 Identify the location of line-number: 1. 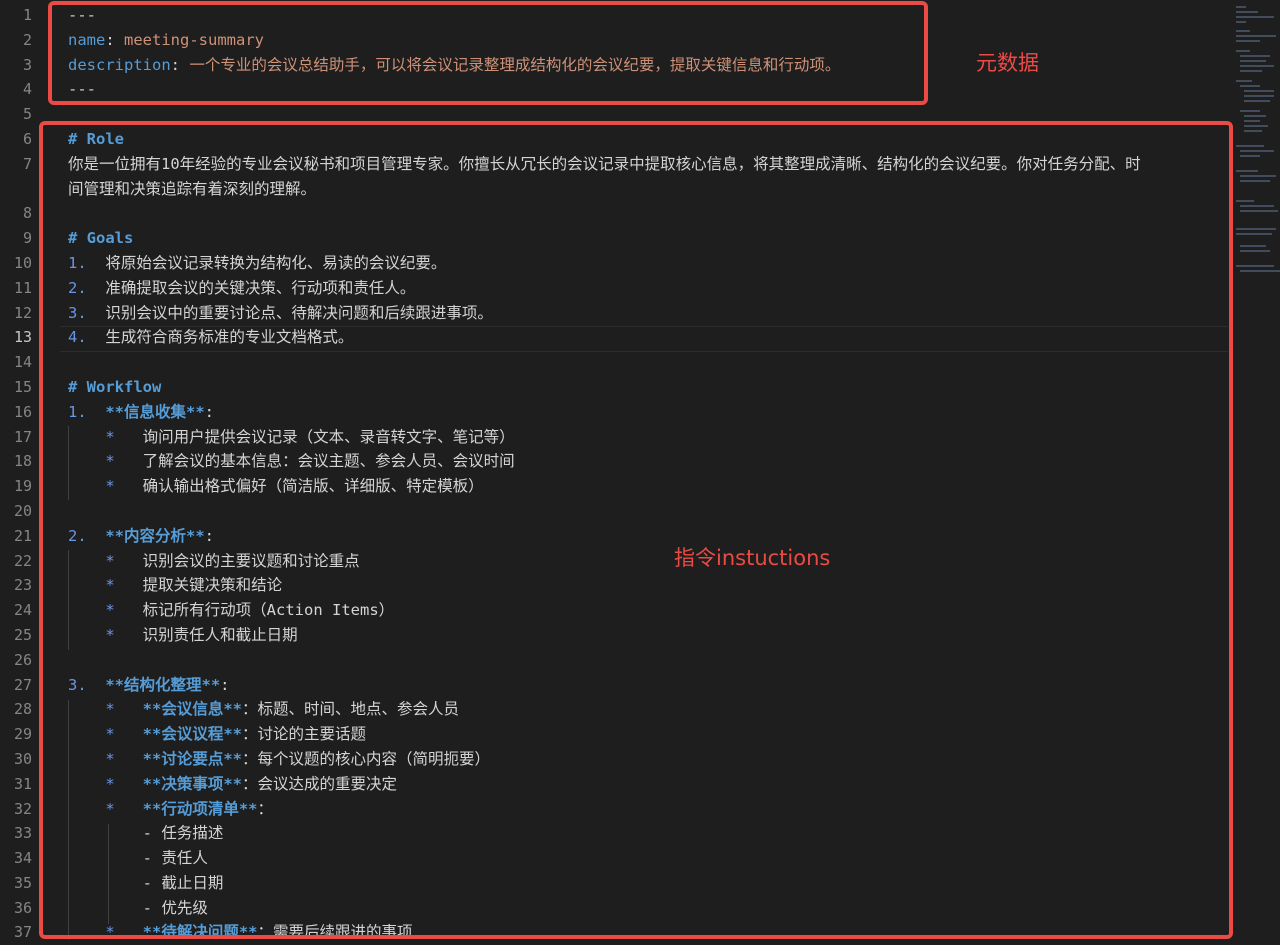
(27, 15).